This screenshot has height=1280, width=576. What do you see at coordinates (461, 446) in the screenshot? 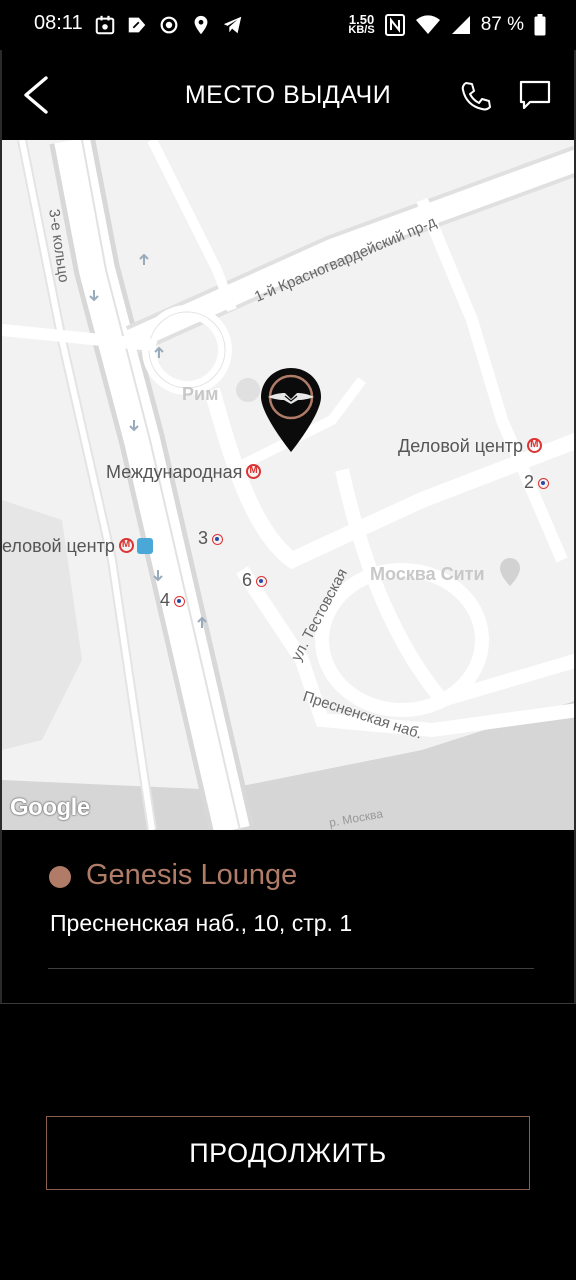
I see `map-label-delovoy-right-text: Деловой центр` at bounding box center [461, 446].